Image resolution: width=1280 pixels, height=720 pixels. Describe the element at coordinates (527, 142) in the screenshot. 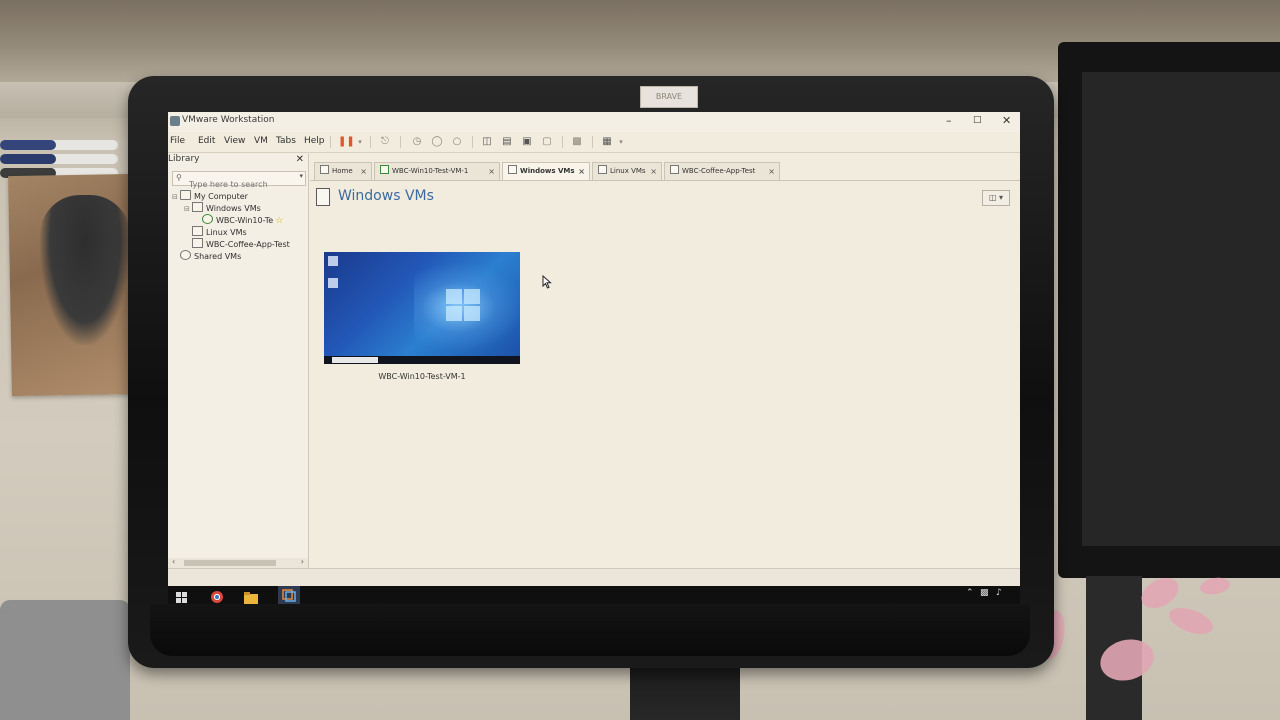

I see `full-screen-icon: ▣` at that location.